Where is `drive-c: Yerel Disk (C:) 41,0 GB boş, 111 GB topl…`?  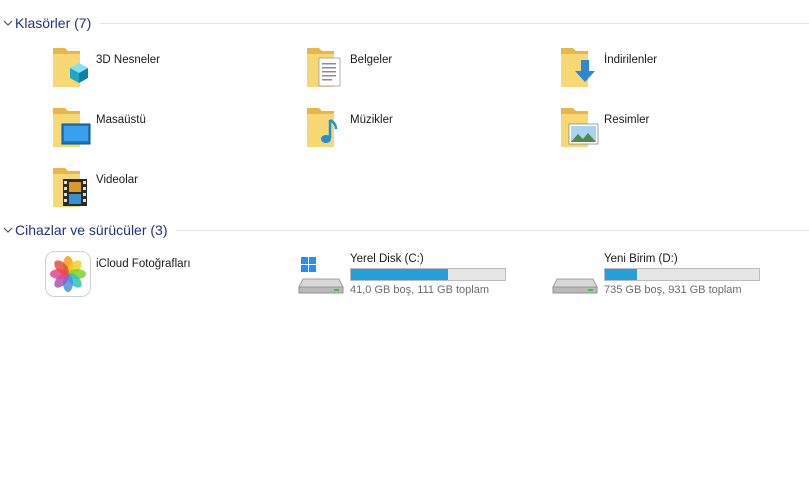
drive-c: Yerel Disk (C:) 41,0 GB boş, 111 GB topl… is located at coordinates (402, 276).